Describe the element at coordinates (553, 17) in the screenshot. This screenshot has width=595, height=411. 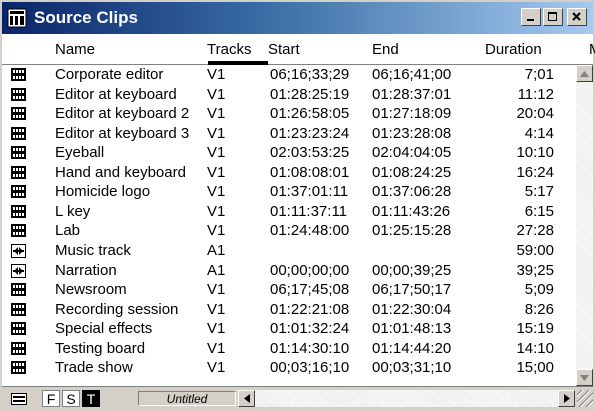
I see `maximize-button` at that location.